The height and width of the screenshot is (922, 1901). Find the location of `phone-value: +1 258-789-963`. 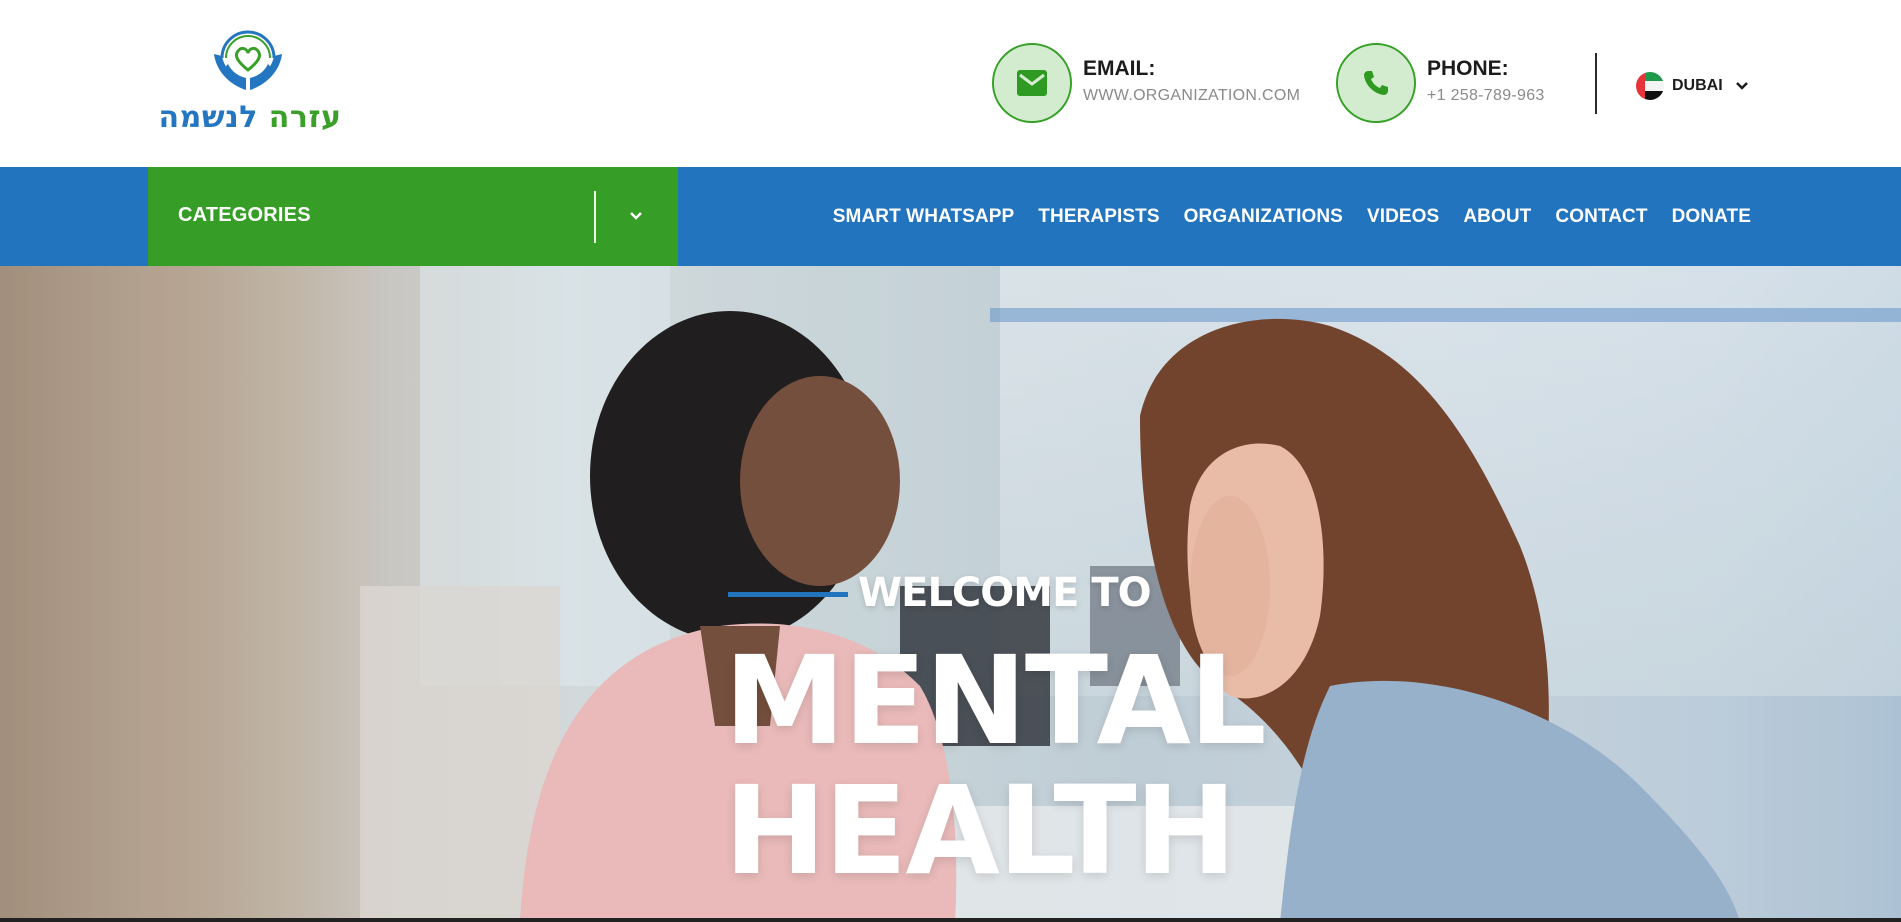

phone-value: +1 258-789-963 is located at coordinates (1486, 96).